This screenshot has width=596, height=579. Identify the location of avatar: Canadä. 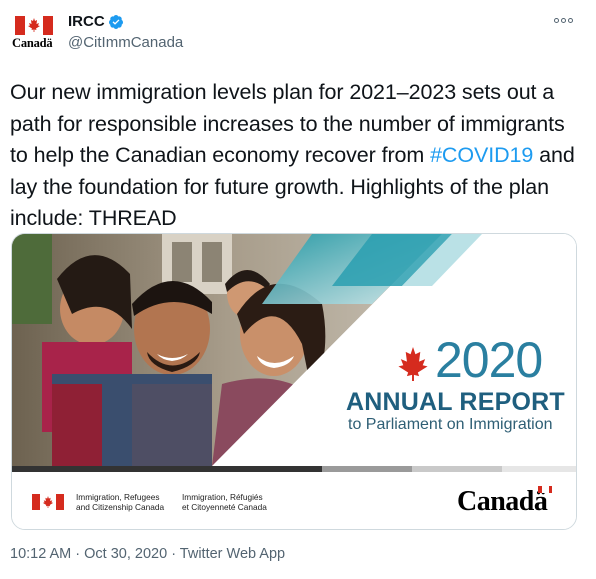
(34, 33).